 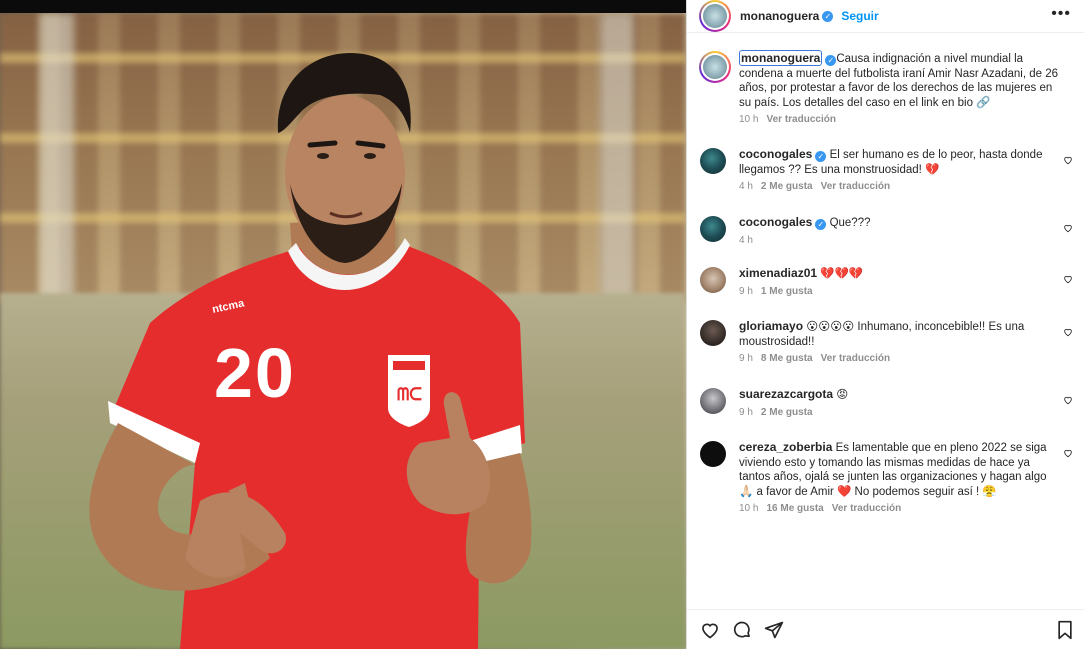 I want to click on comment-likes: 16 Me gusta, so click(x=794, y=508).